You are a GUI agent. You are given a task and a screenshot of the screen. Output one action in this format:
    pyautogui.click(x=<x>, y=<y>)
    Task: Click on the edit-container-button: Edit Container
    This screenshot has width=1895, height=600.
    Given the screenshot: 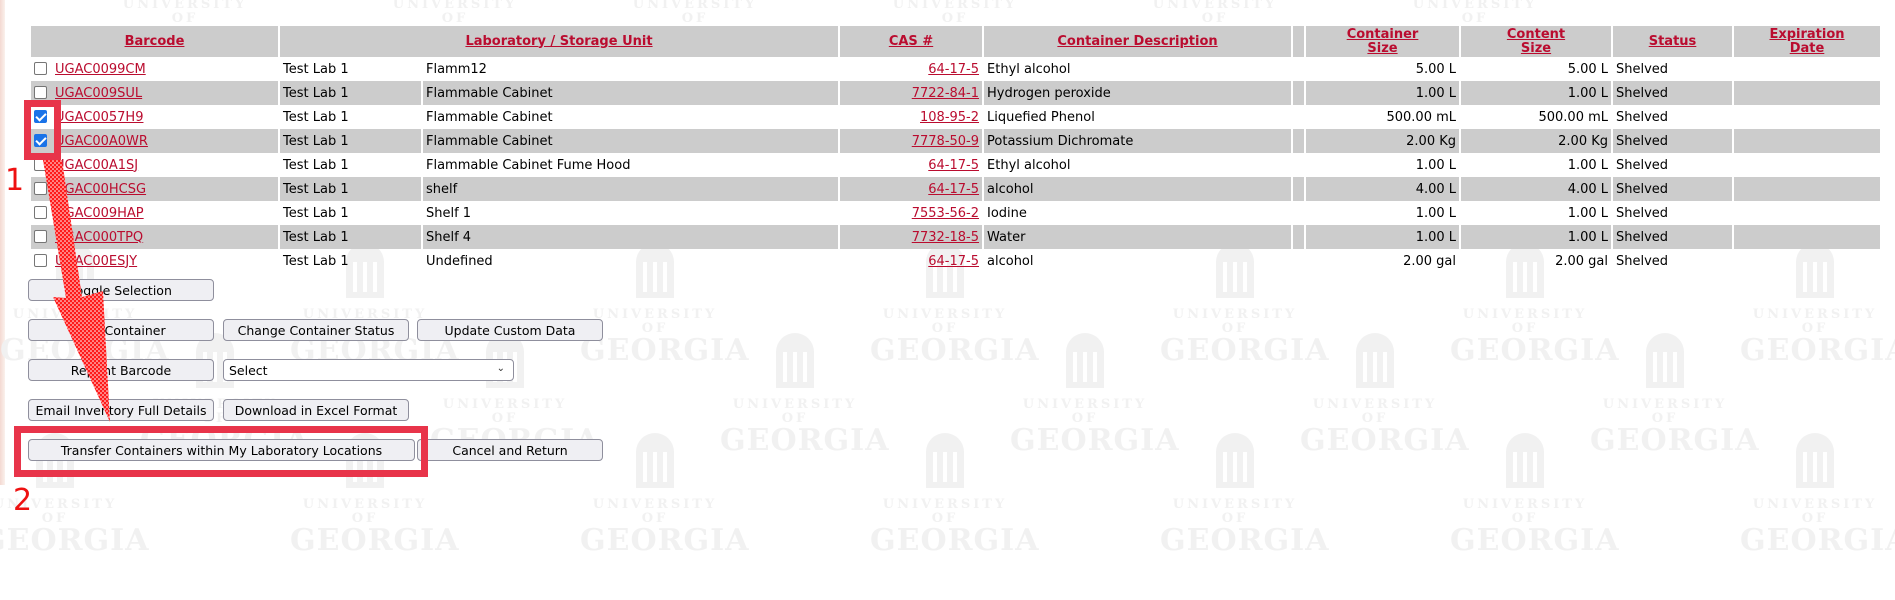 What is the action you would take?
    pyautogui.click(x=121, y=330)
    